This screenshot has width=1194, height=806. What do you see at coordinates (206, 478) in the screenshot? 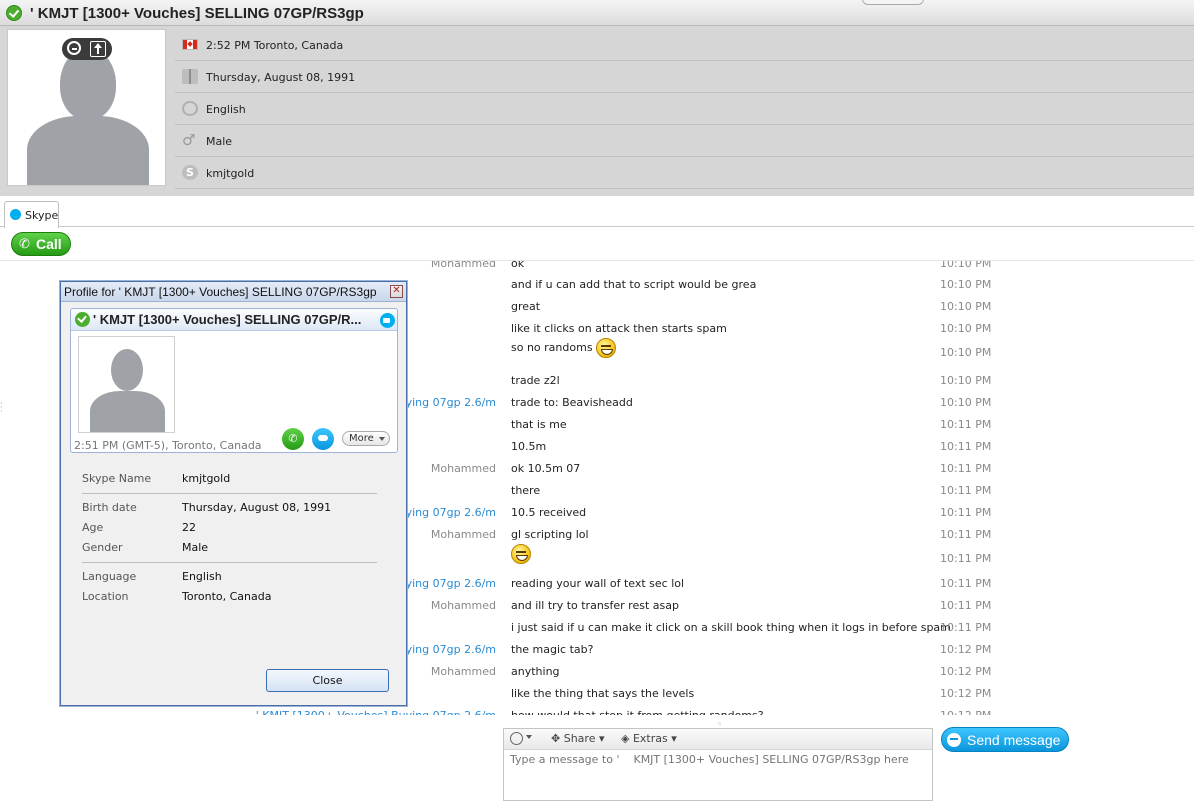
I see `detail-value: kmjtgold` at bounding box center [206, 478].